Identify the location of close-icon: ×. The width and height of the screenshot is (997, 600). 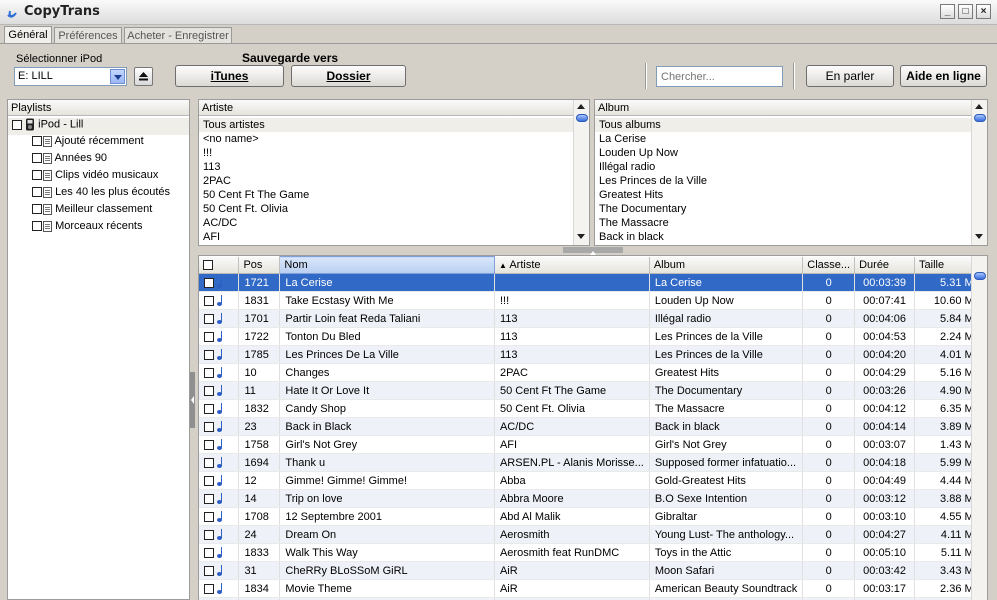
(983, 11).